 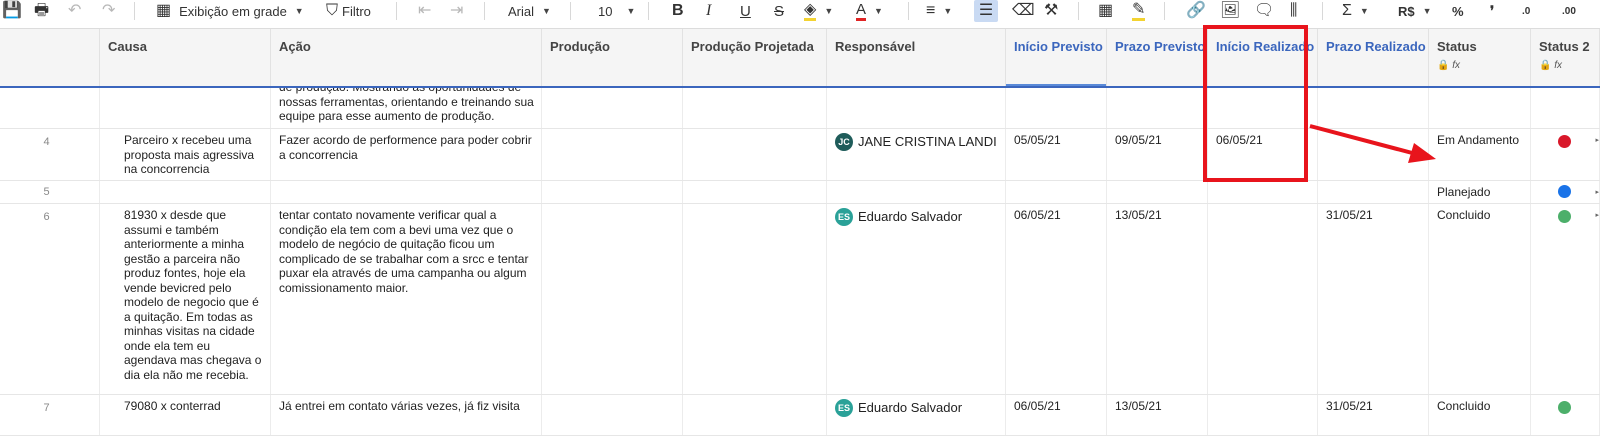 What do you see at coordinates (1415, 11) in the screenshot?
I see `currency-button: R$ ▼` at bounding box center [1415, 11].